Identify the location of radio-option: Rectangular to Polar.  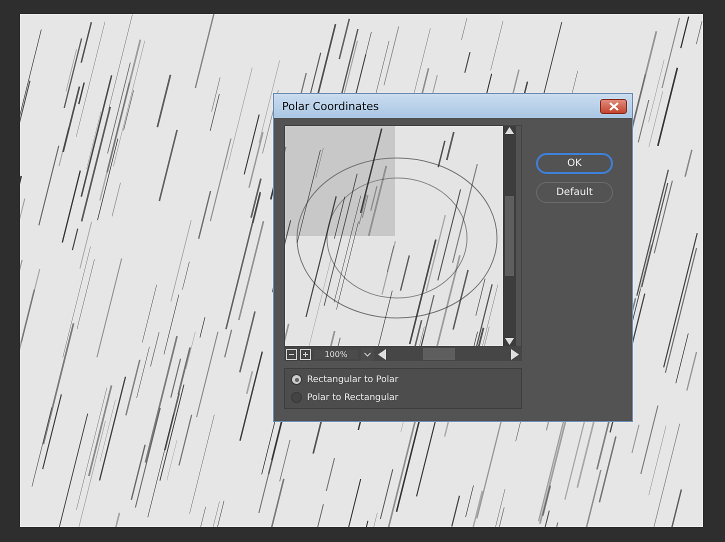
(403, 379).